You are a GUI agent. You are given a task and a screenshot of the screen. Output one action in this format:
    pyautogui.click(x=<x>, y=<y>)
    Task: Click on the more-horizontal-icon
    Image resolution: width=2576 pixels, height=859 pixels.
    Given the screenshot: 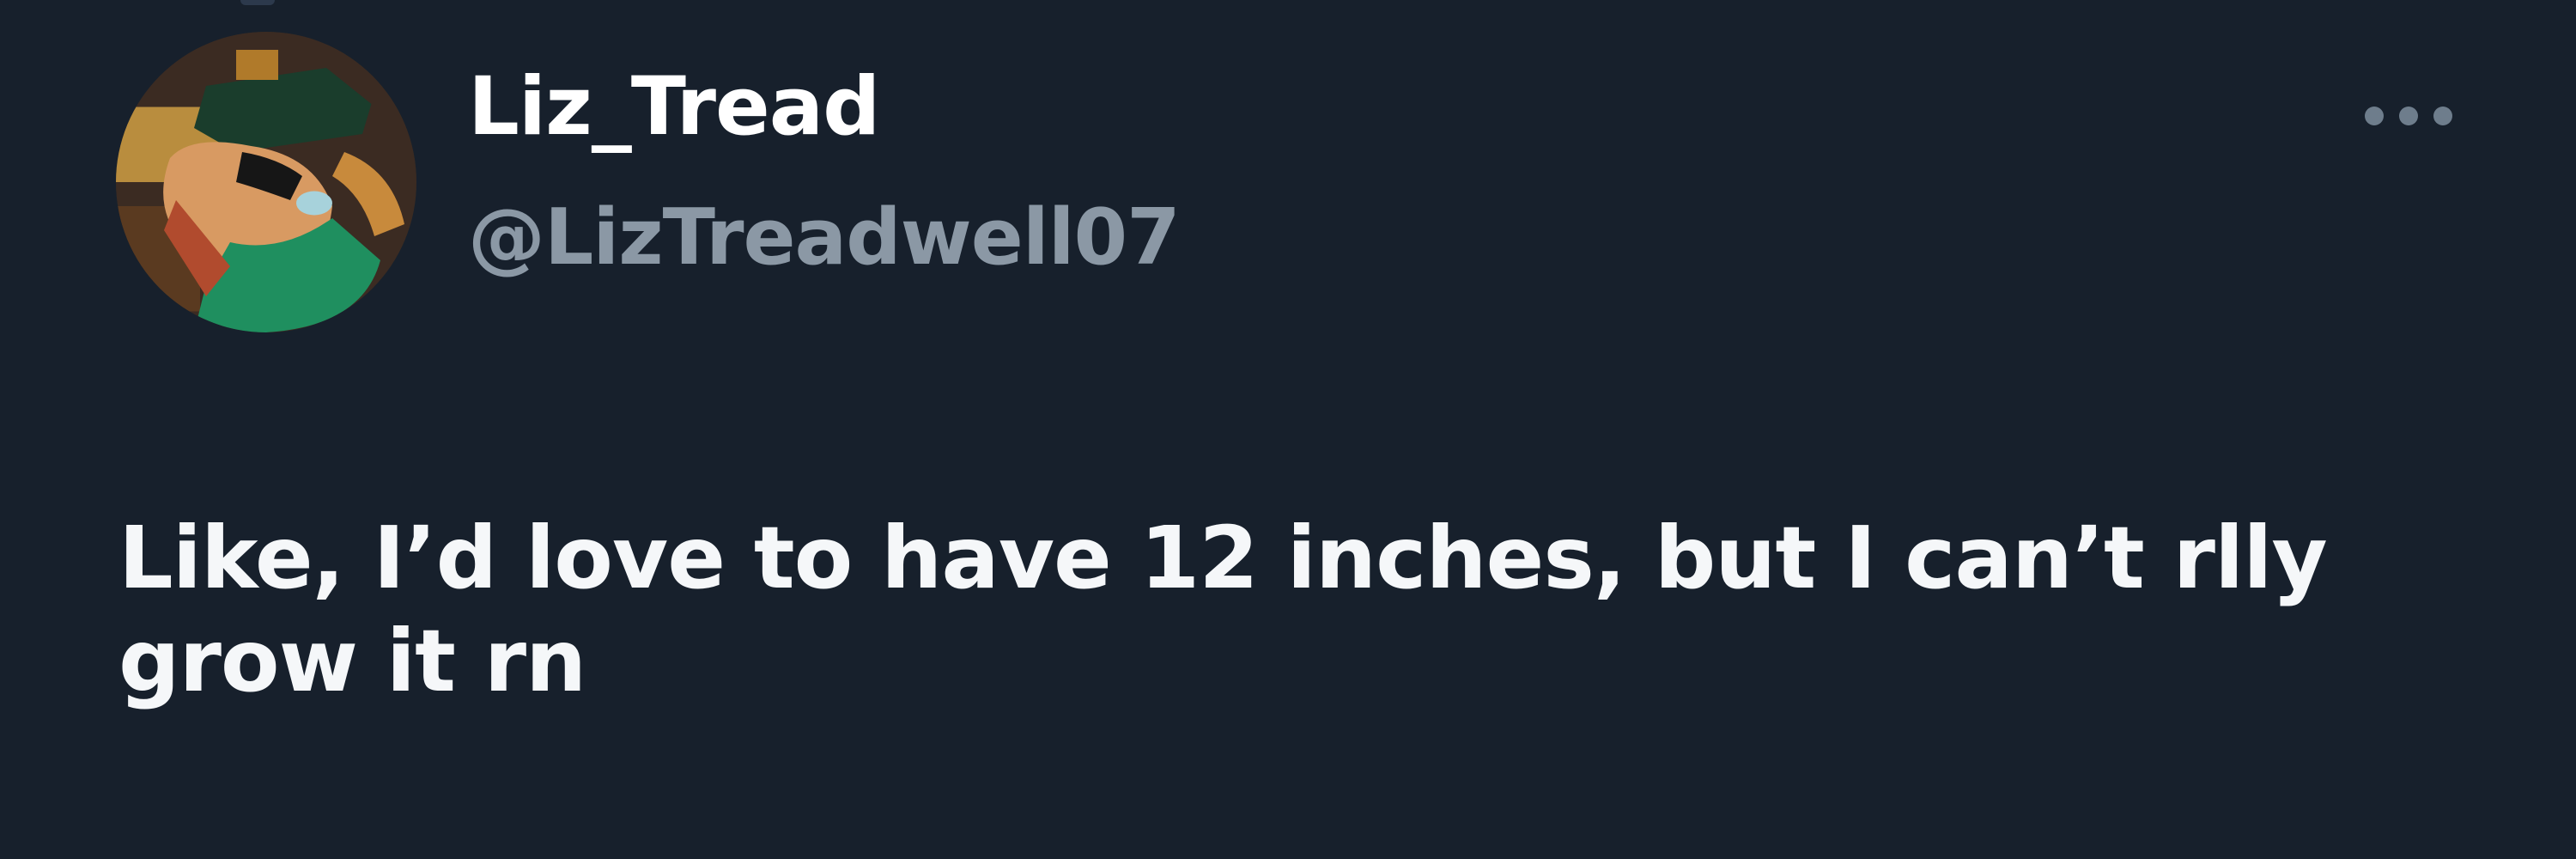 What is the action you would take?
    pyautogui.click(x=2408, y=116)
    